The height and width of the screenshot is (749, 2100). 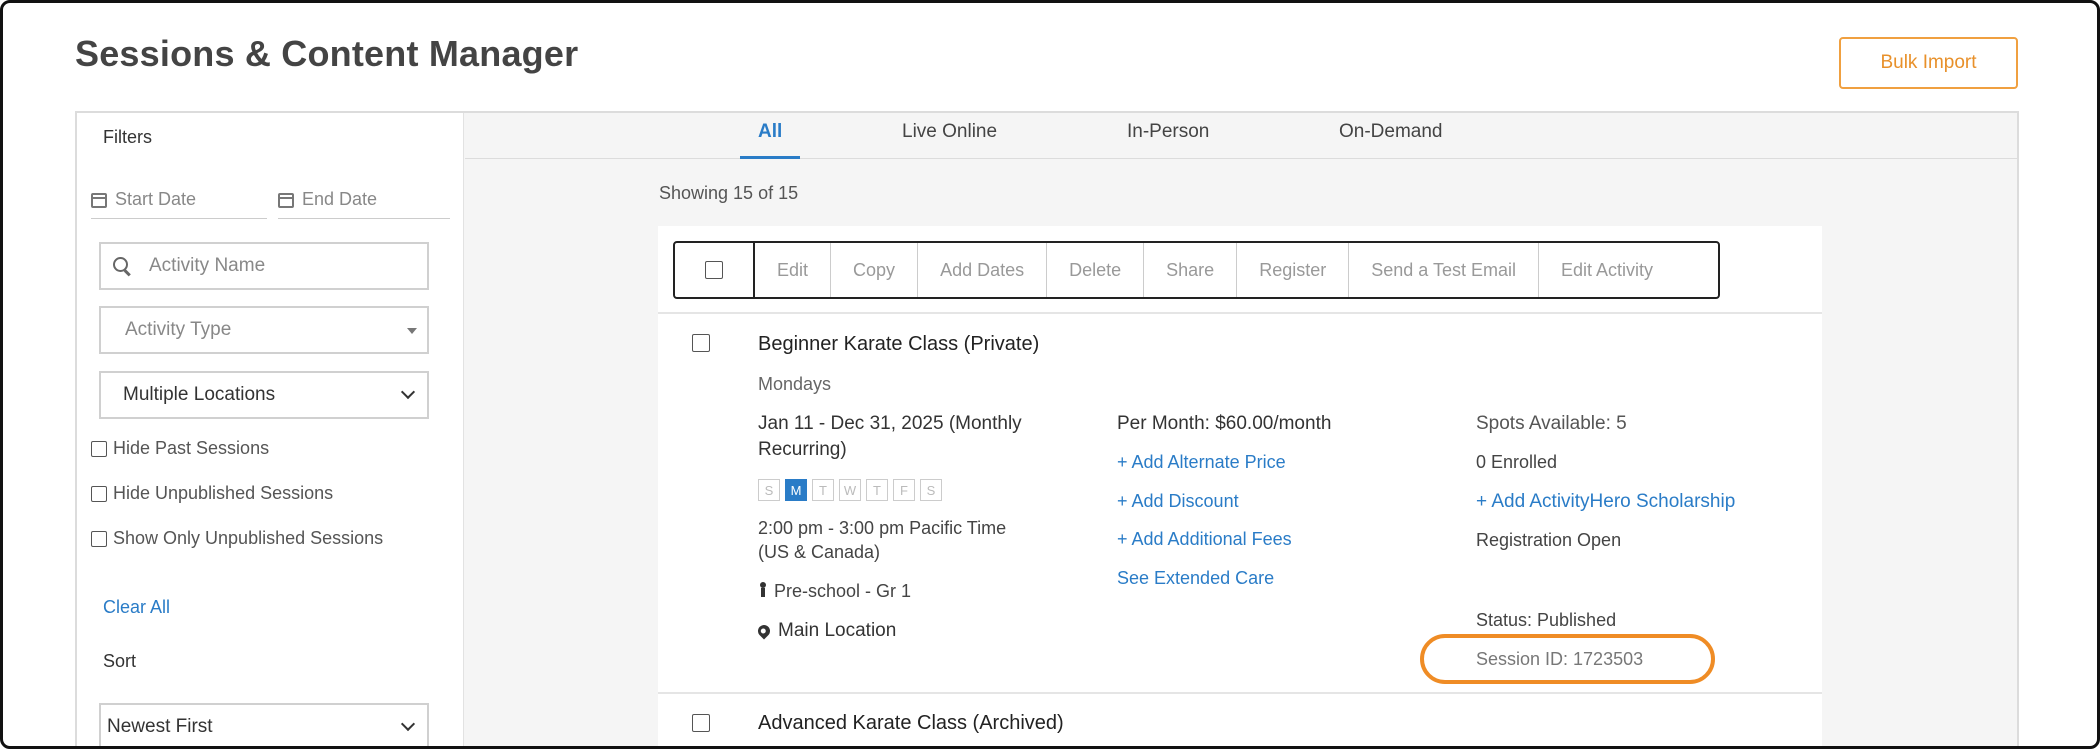 I want to click on session-grades-text: Pre-school - Gr 1, so click(x=843, y=591).